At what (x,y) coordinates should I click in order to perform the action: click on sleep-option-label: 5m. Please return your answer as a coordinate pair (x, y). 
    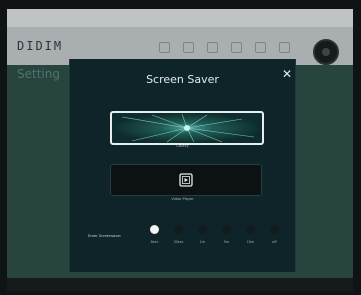
    Looking at the image, I should click on (226, 242).